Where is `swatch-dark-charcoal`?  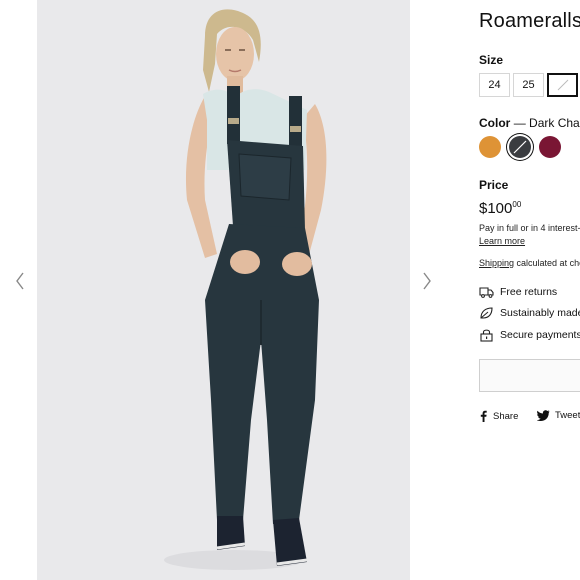
swatch-dark-charcoal is located at coordinates (520, 147).